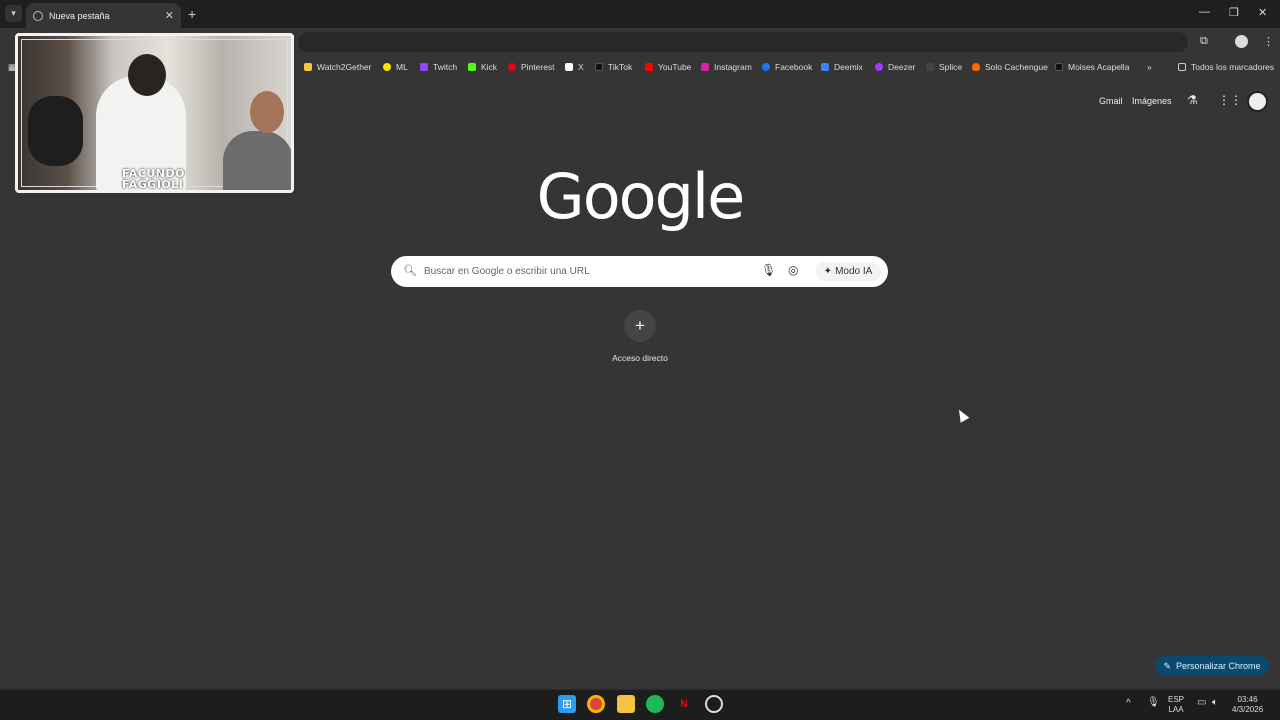 The width and height of the screenshot is (1280, 720). What do you see at coordinates (1262, 12) in the screenshot?
I see `close-window-button: ✕` at bounding box center [1262, 12].